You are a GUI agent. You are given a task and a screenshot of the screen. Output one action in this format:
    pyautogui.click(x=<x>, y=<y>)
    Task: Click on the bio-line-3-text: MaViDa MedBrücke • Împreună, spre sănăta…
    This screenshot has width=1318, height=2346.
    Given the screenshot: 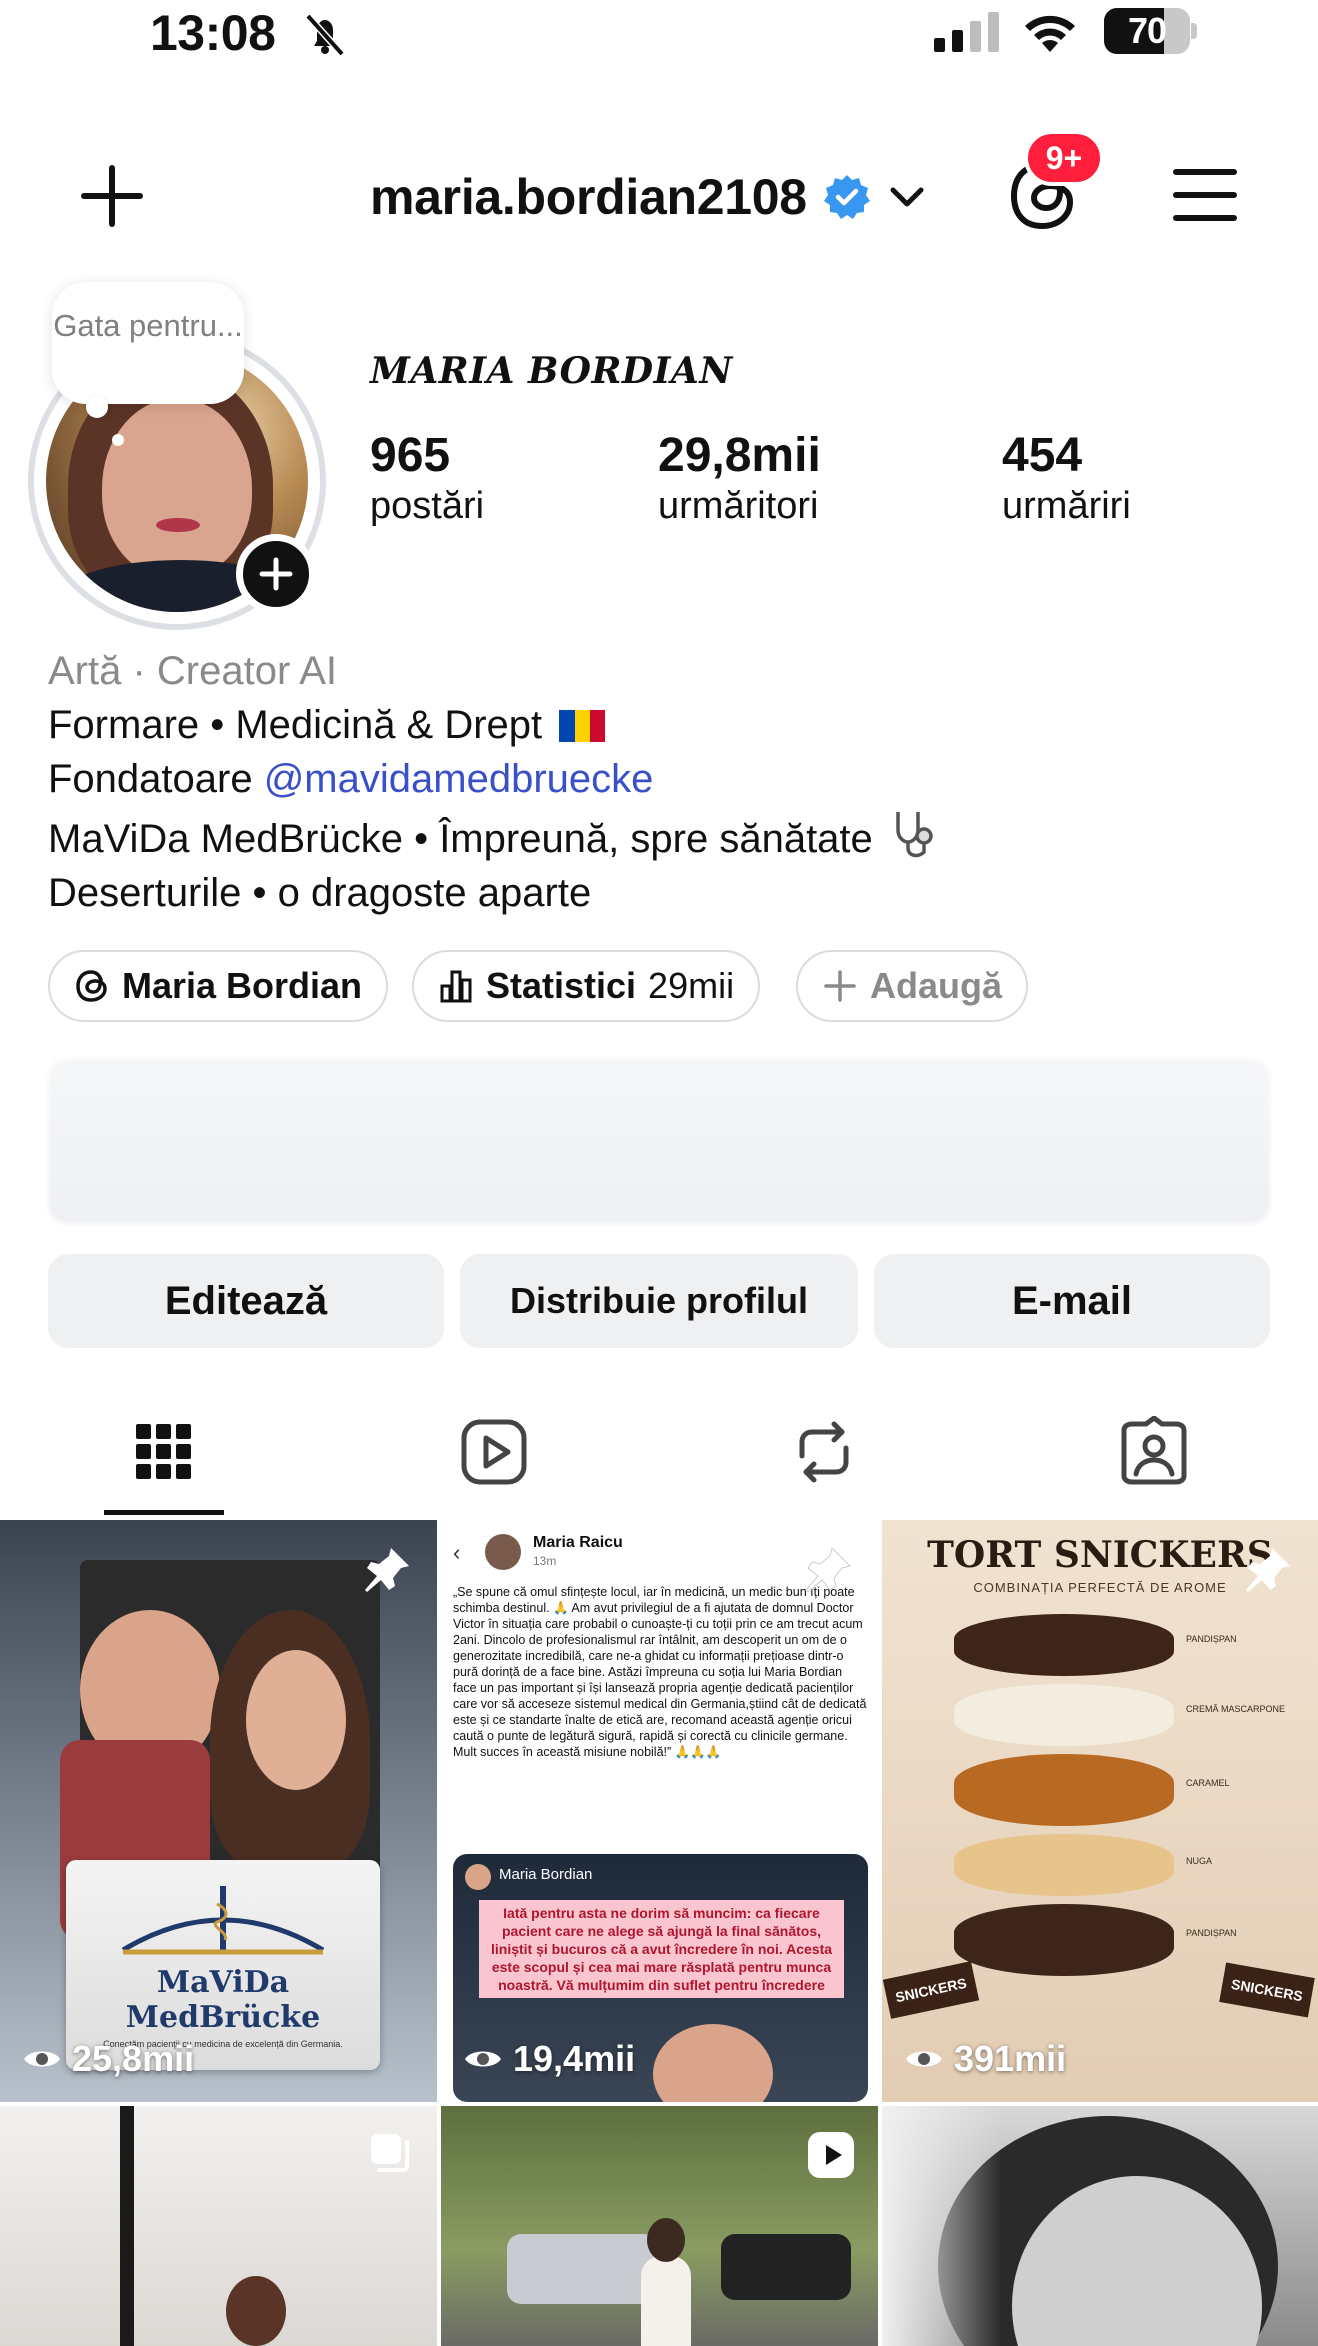 What is the action you would take?
    pyautogui.click(x=460, y=839)
    